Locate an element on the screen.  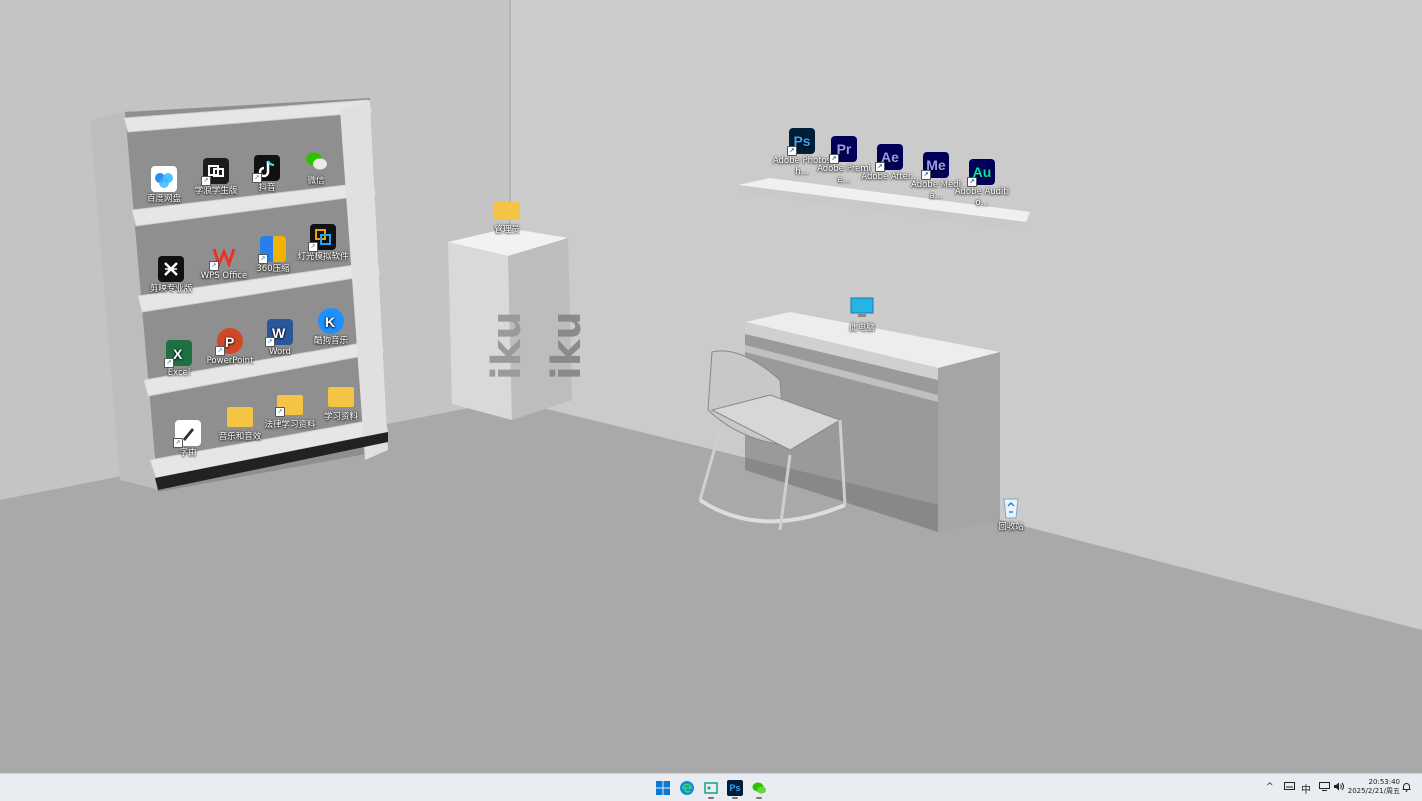
dengguang-emulator-label: 灯光模拟软件 is located at coordinates (323, 257).